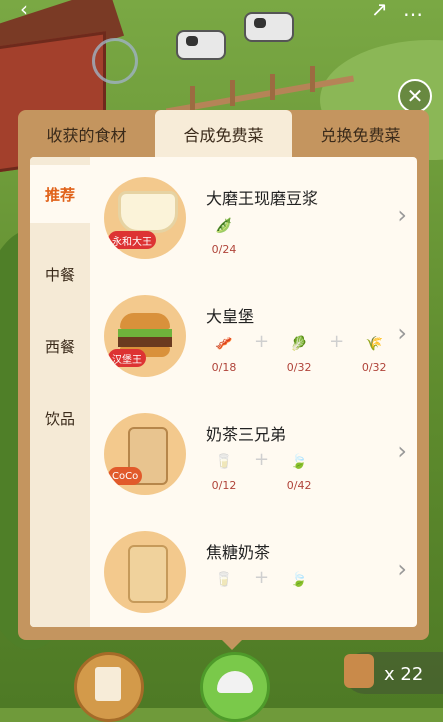  Describe the element at coordinates (230, 316) in the screenshot. I see `dish-name: 大皇堡` at that location.